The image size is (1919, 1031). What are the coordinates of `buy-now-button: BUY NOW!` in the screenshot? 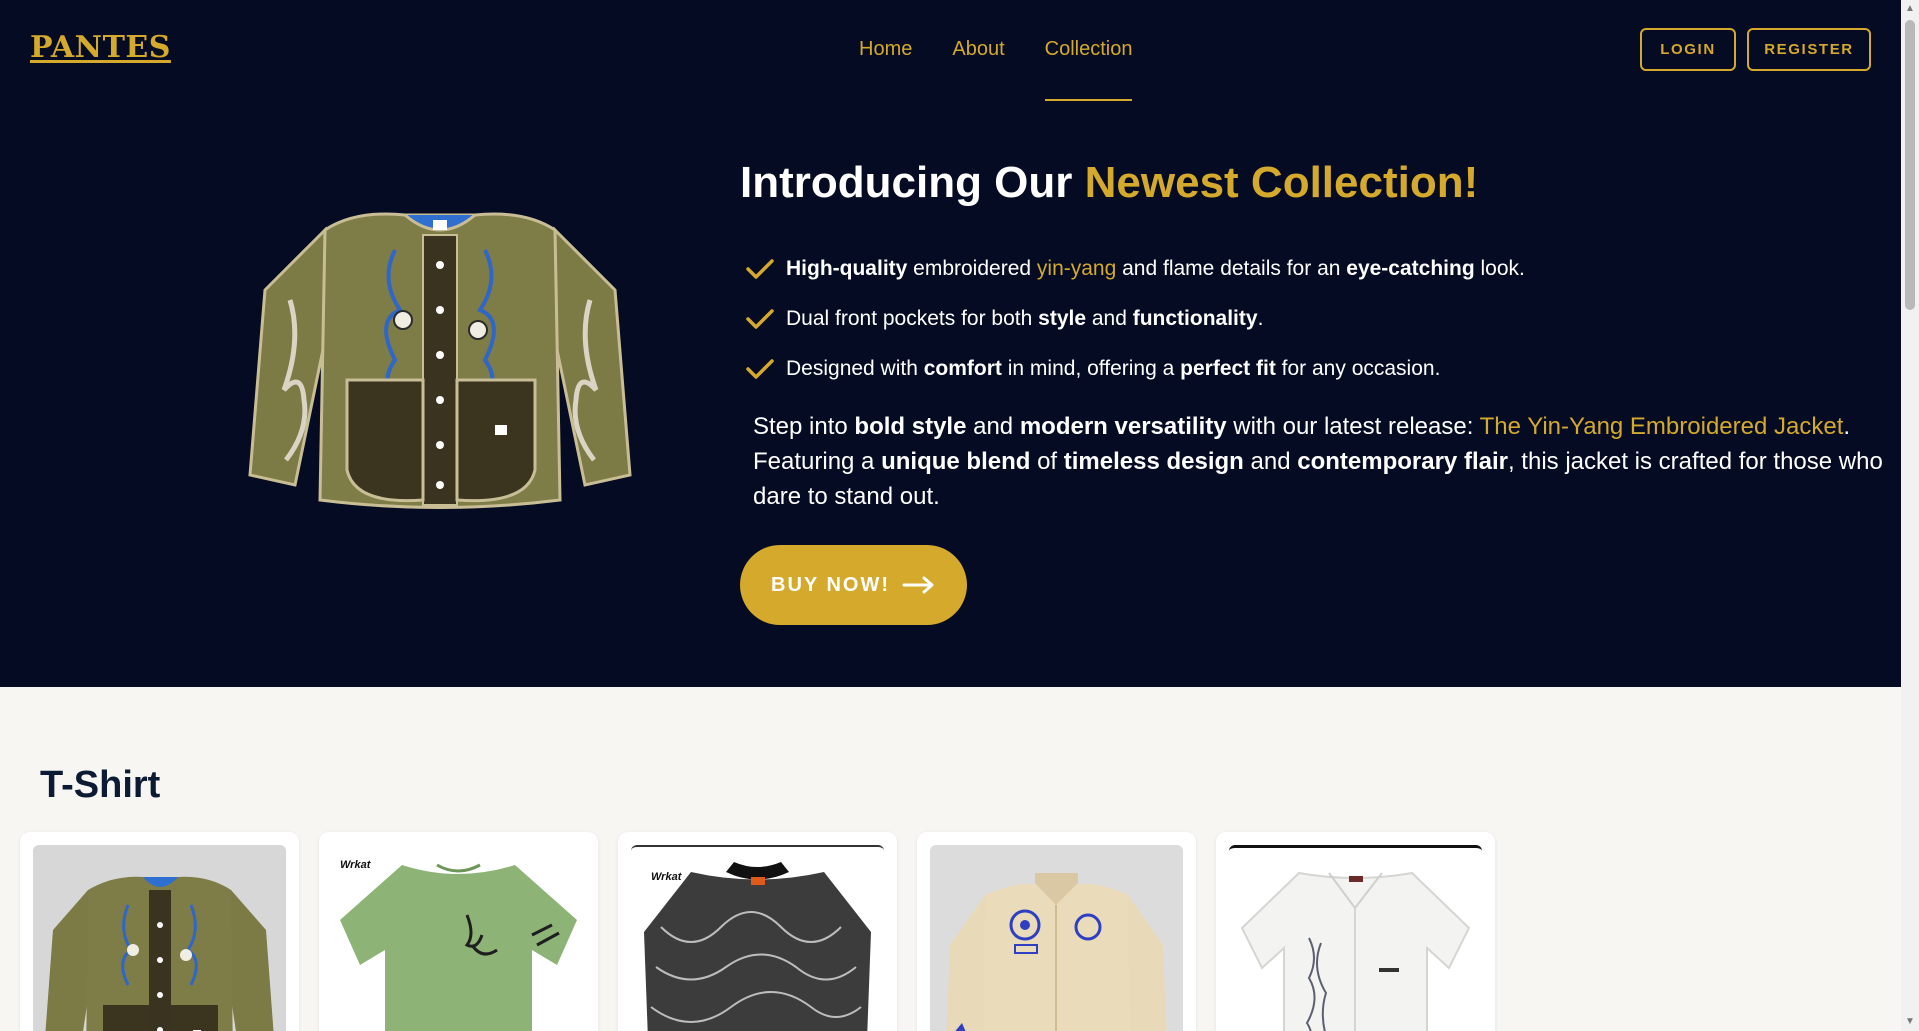 It's located at (853, 585).